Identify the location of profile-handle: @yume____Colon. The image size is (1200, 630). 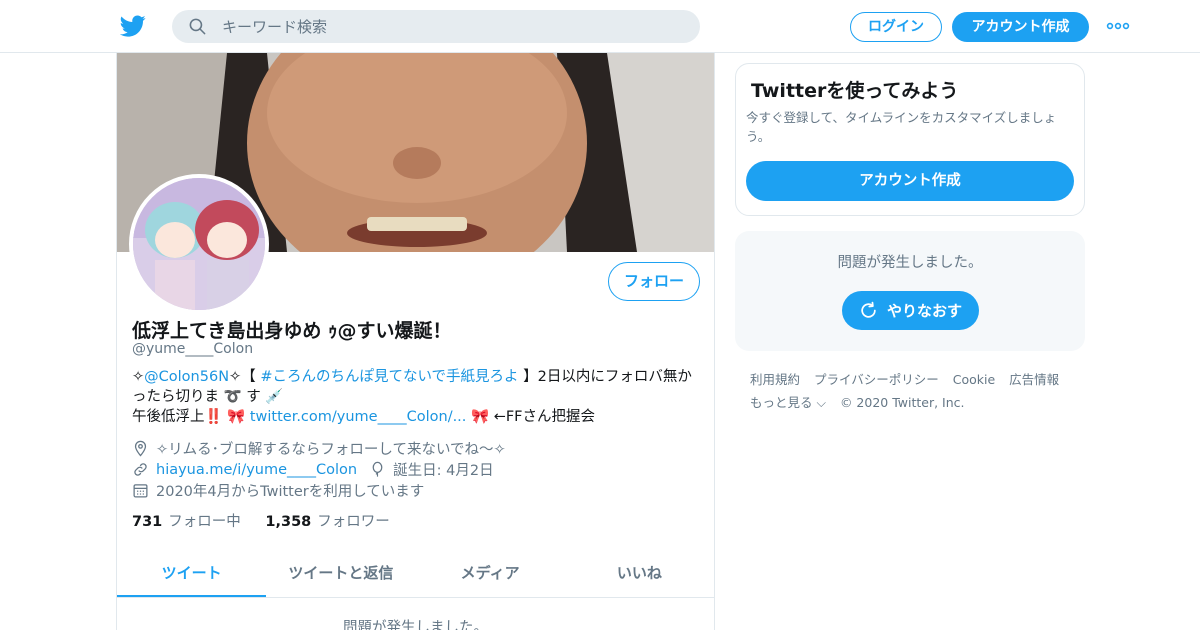
(193, 349).